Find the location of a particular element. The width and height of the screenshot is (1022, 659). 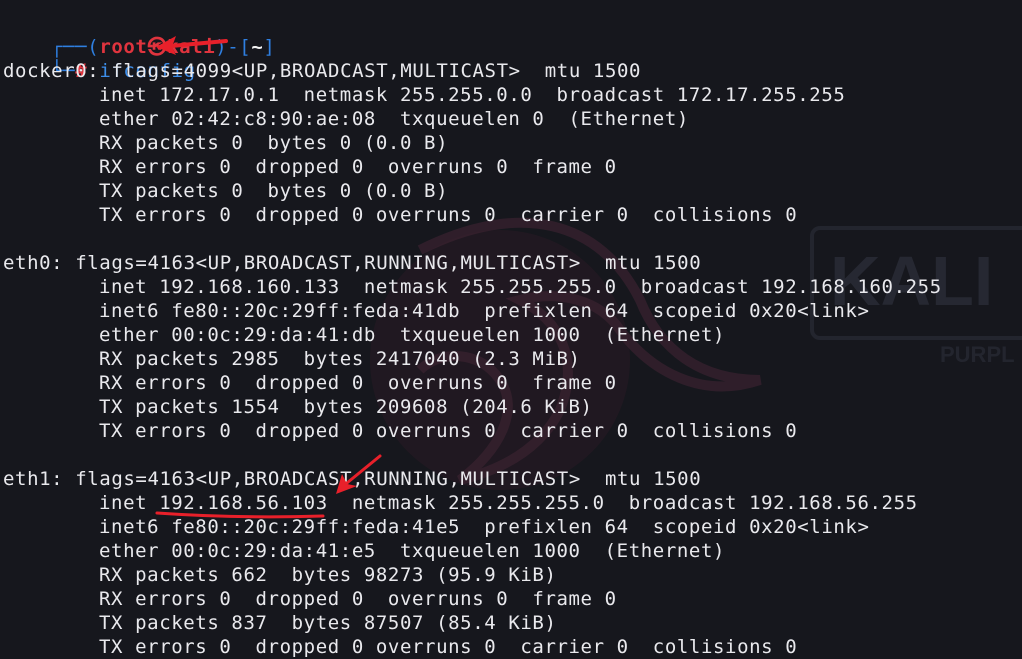

prompt-frame-mid: )-[ is located at coordinates (233, 47).